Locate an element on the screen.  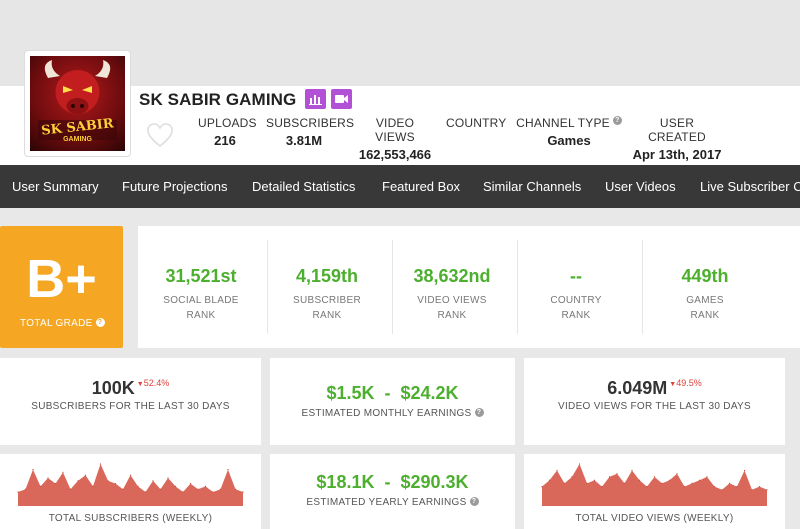
nav-future-projections: Future Projections is located at coordinates (175, 186).